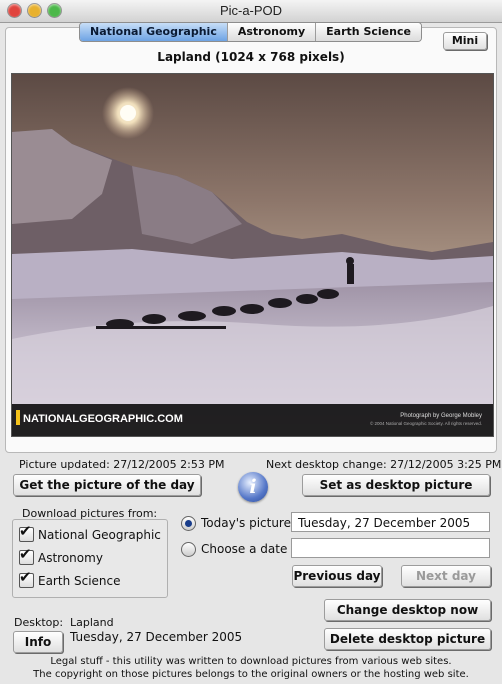 This screenshot has height=684, width=502. Describe the element at coordinates (272, 32) in the screenshot. I see `tab-astronomy: Astronomy` at that location.